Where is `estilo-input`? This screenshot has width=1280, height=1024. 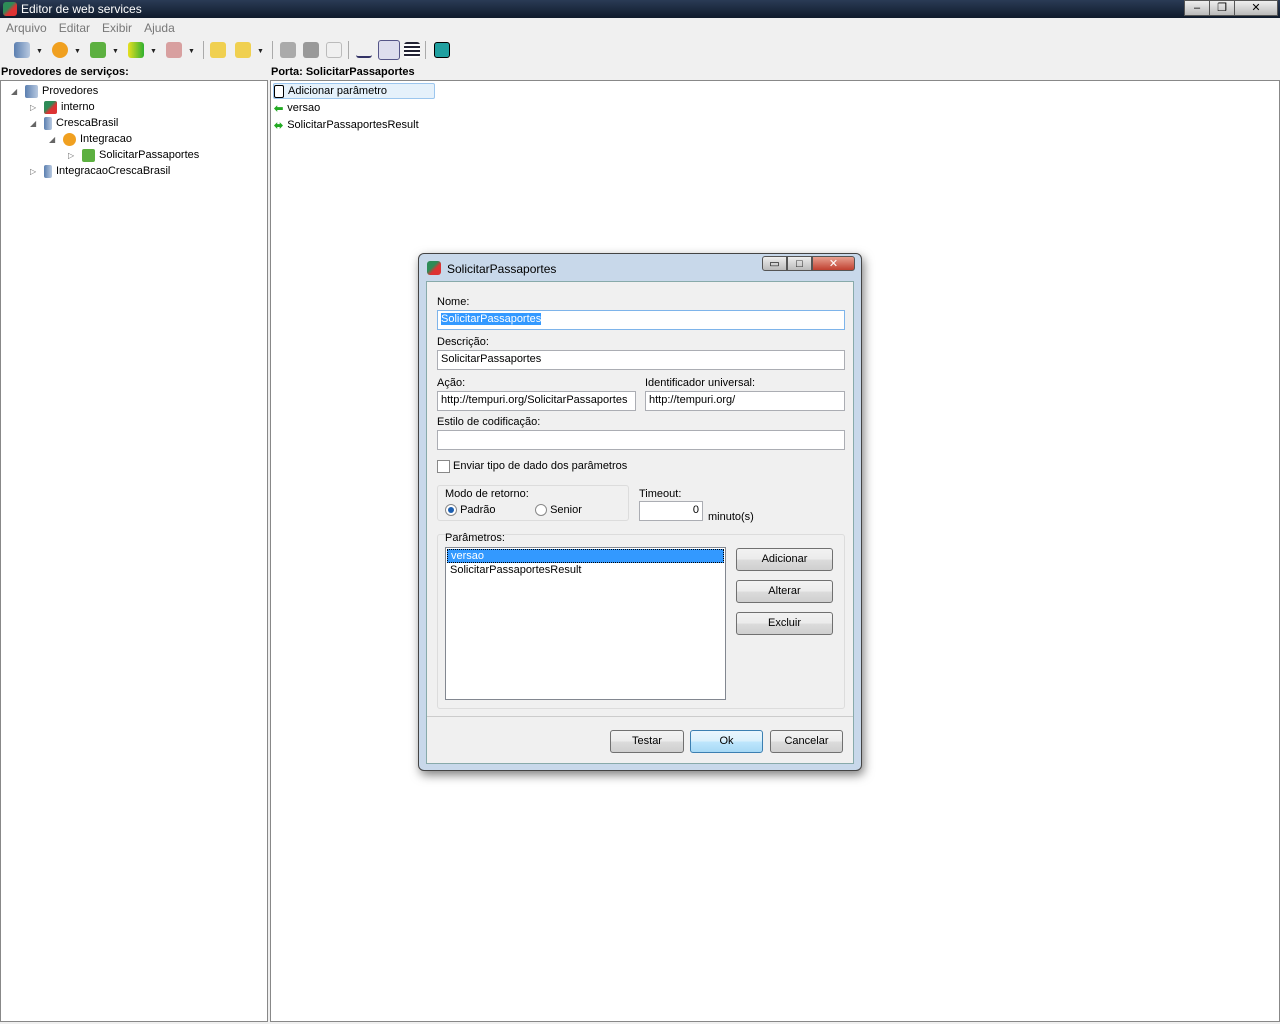 estilo-input is located at coordinates (641, 440).